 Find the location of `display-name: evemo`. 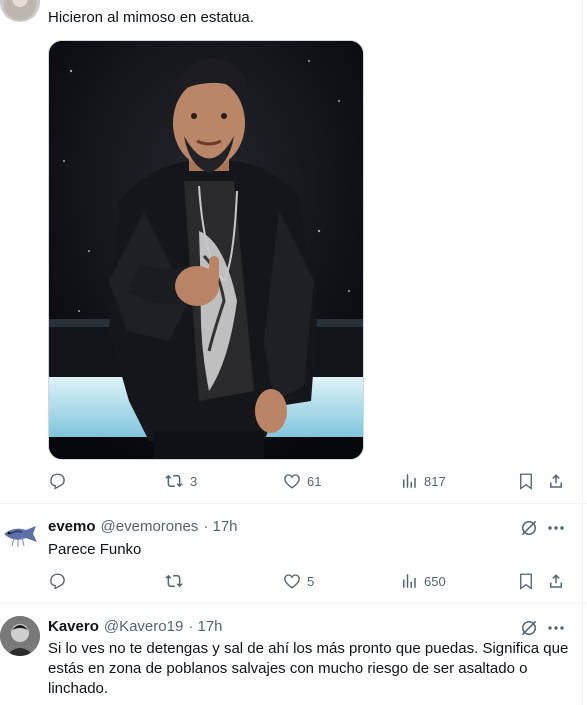

display-name: evemo is located at coordinates (72, 526).